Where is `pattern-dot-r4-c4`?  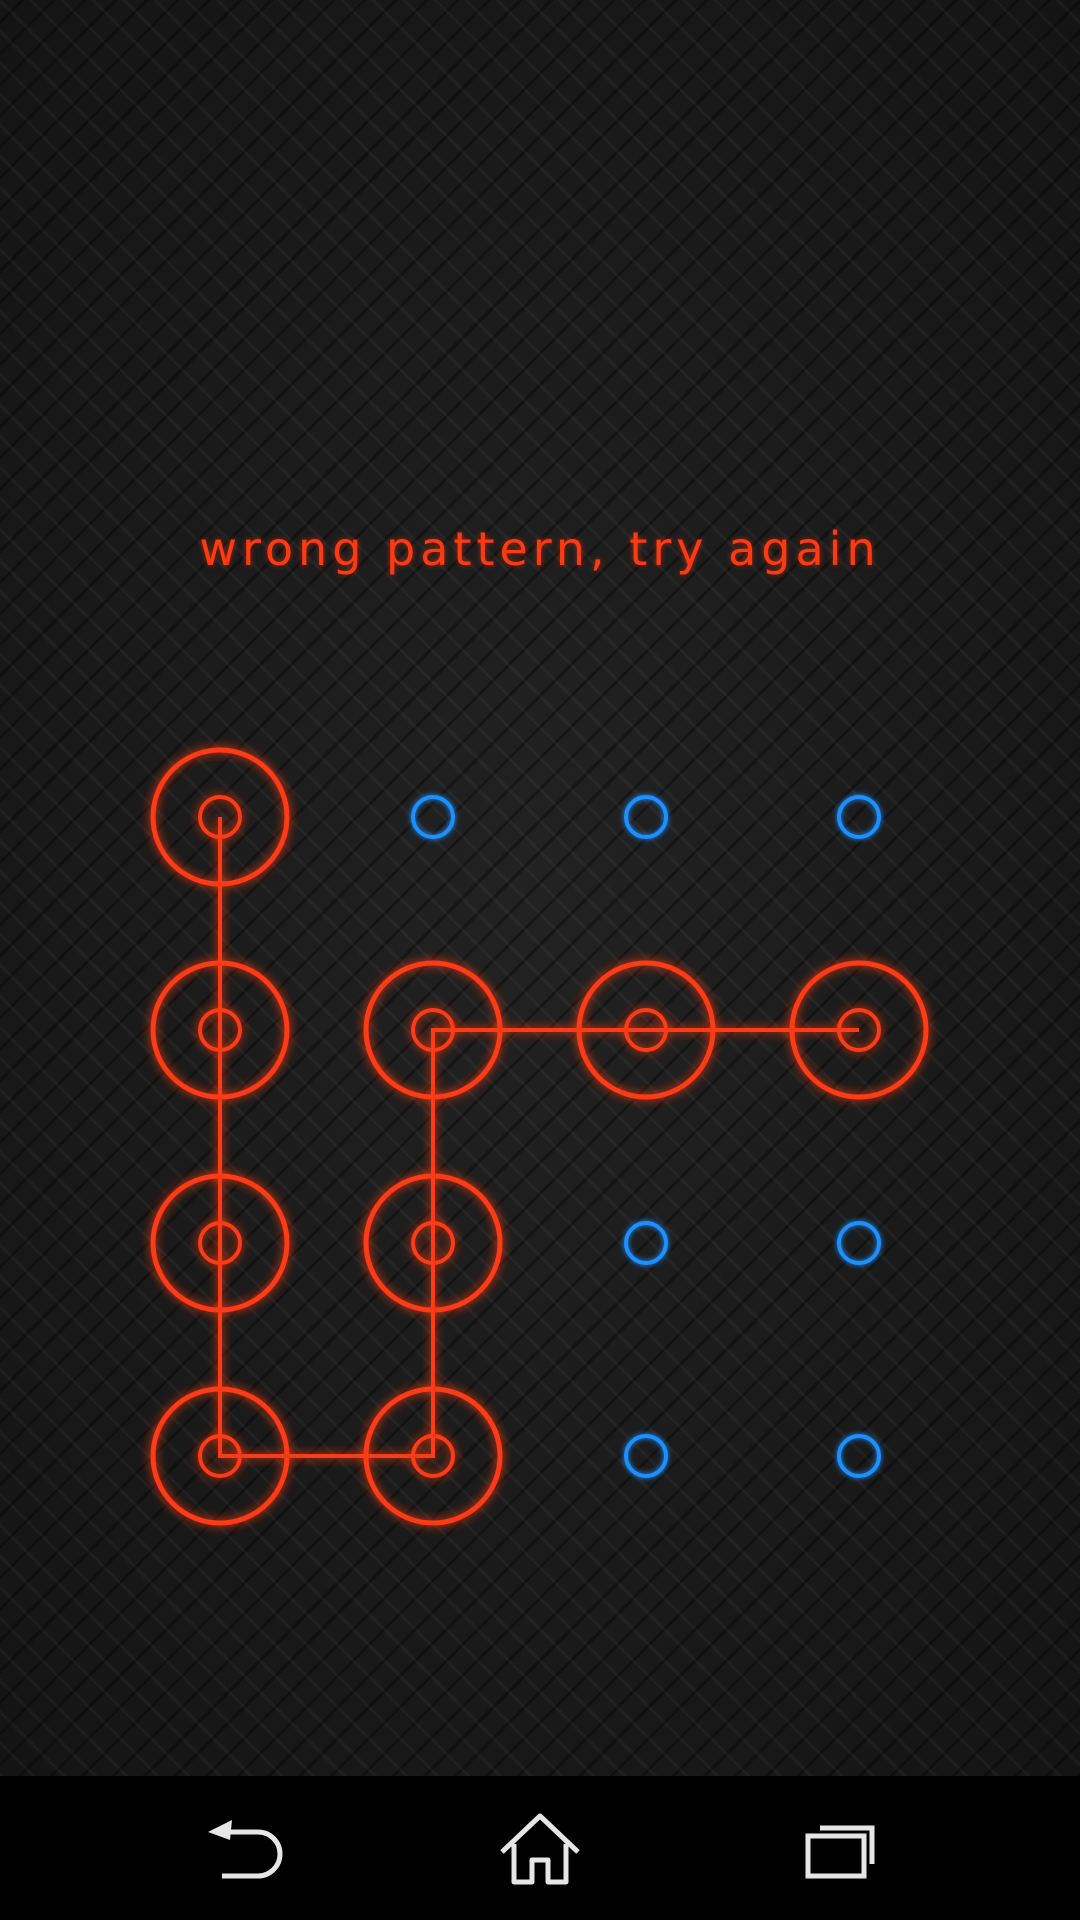
pattern-dot-r4-c4 is located at coordinates (859, 1456).